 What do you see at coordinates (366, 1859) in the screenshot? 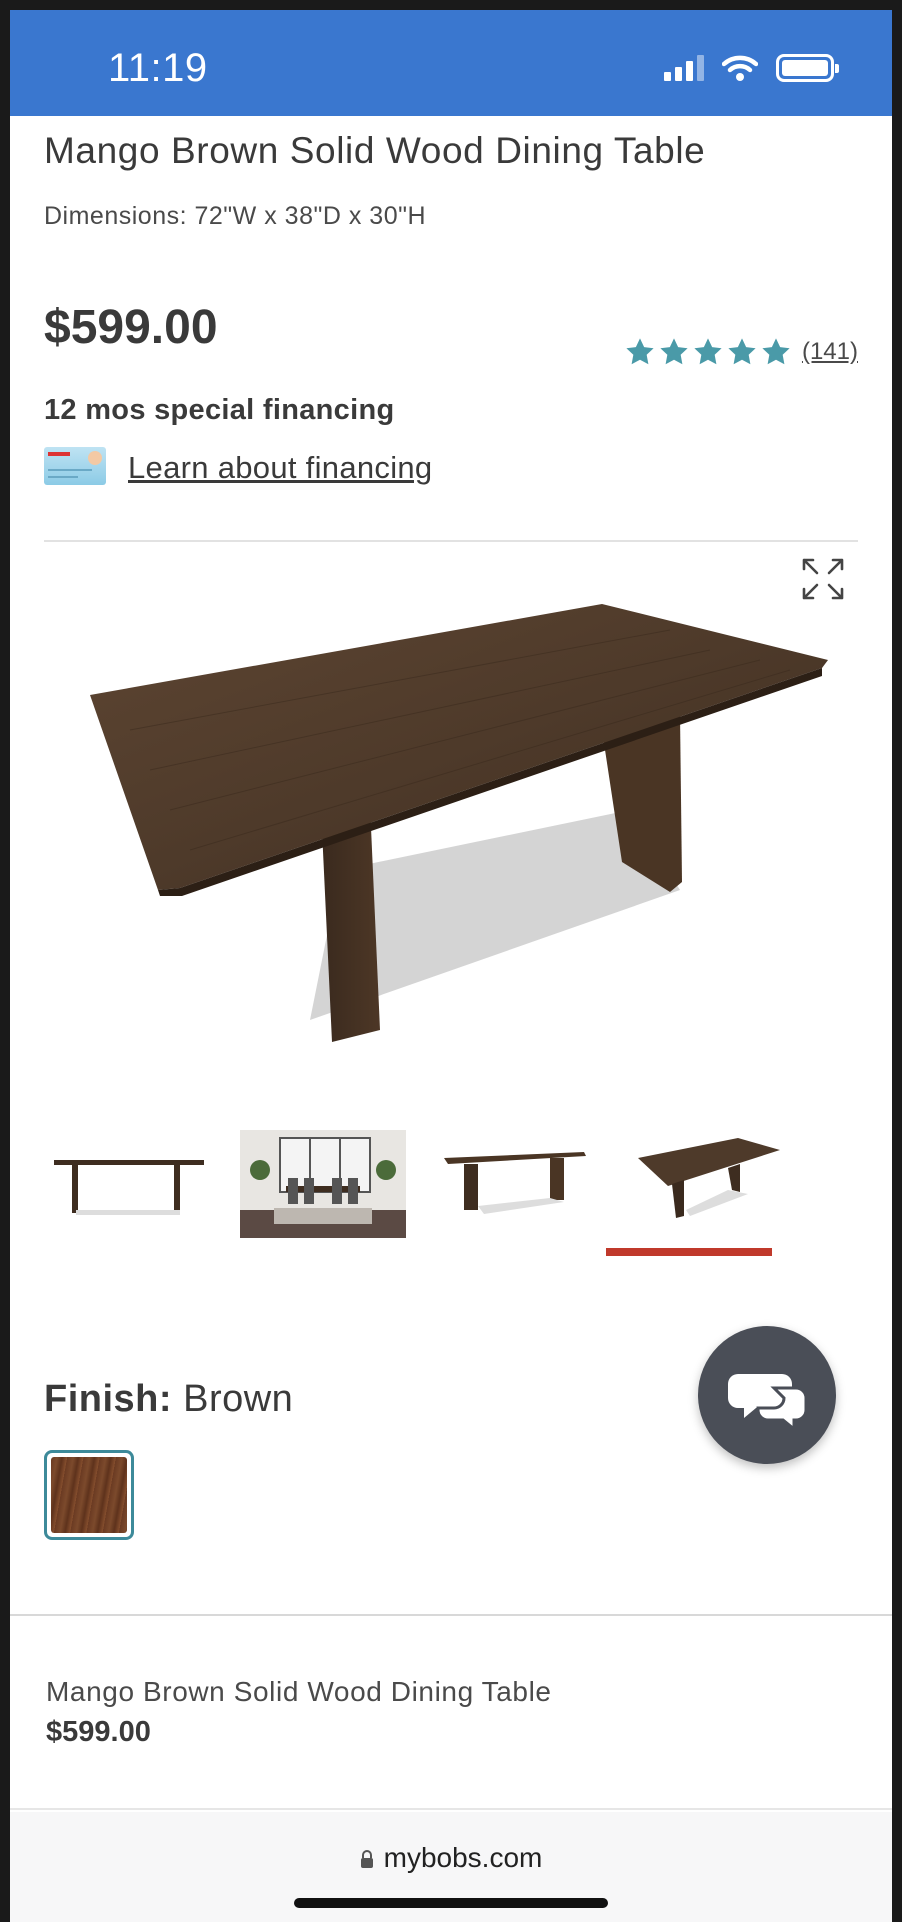
I see `lock-icon` at bounding box center [366, 1859].